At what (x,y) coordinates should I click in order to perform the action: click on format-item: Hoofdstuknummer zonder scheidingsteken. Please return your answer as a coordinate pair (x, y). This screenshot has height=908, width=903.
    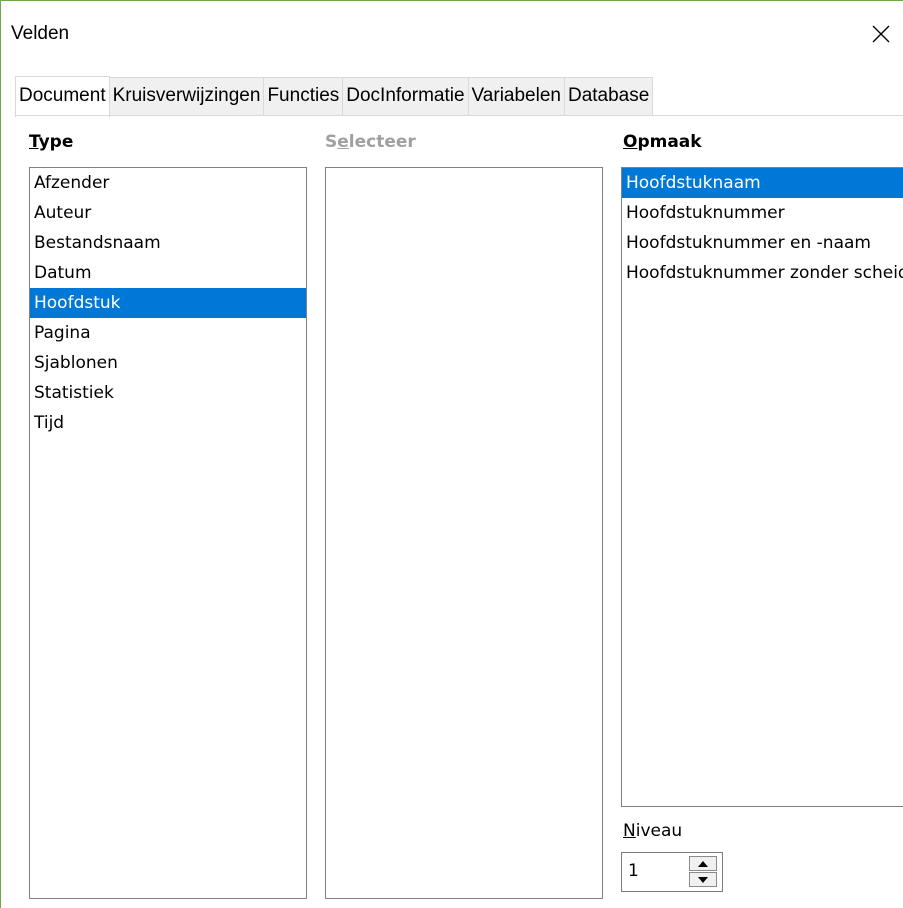
    Looking at the image, I should click on (762, 273).